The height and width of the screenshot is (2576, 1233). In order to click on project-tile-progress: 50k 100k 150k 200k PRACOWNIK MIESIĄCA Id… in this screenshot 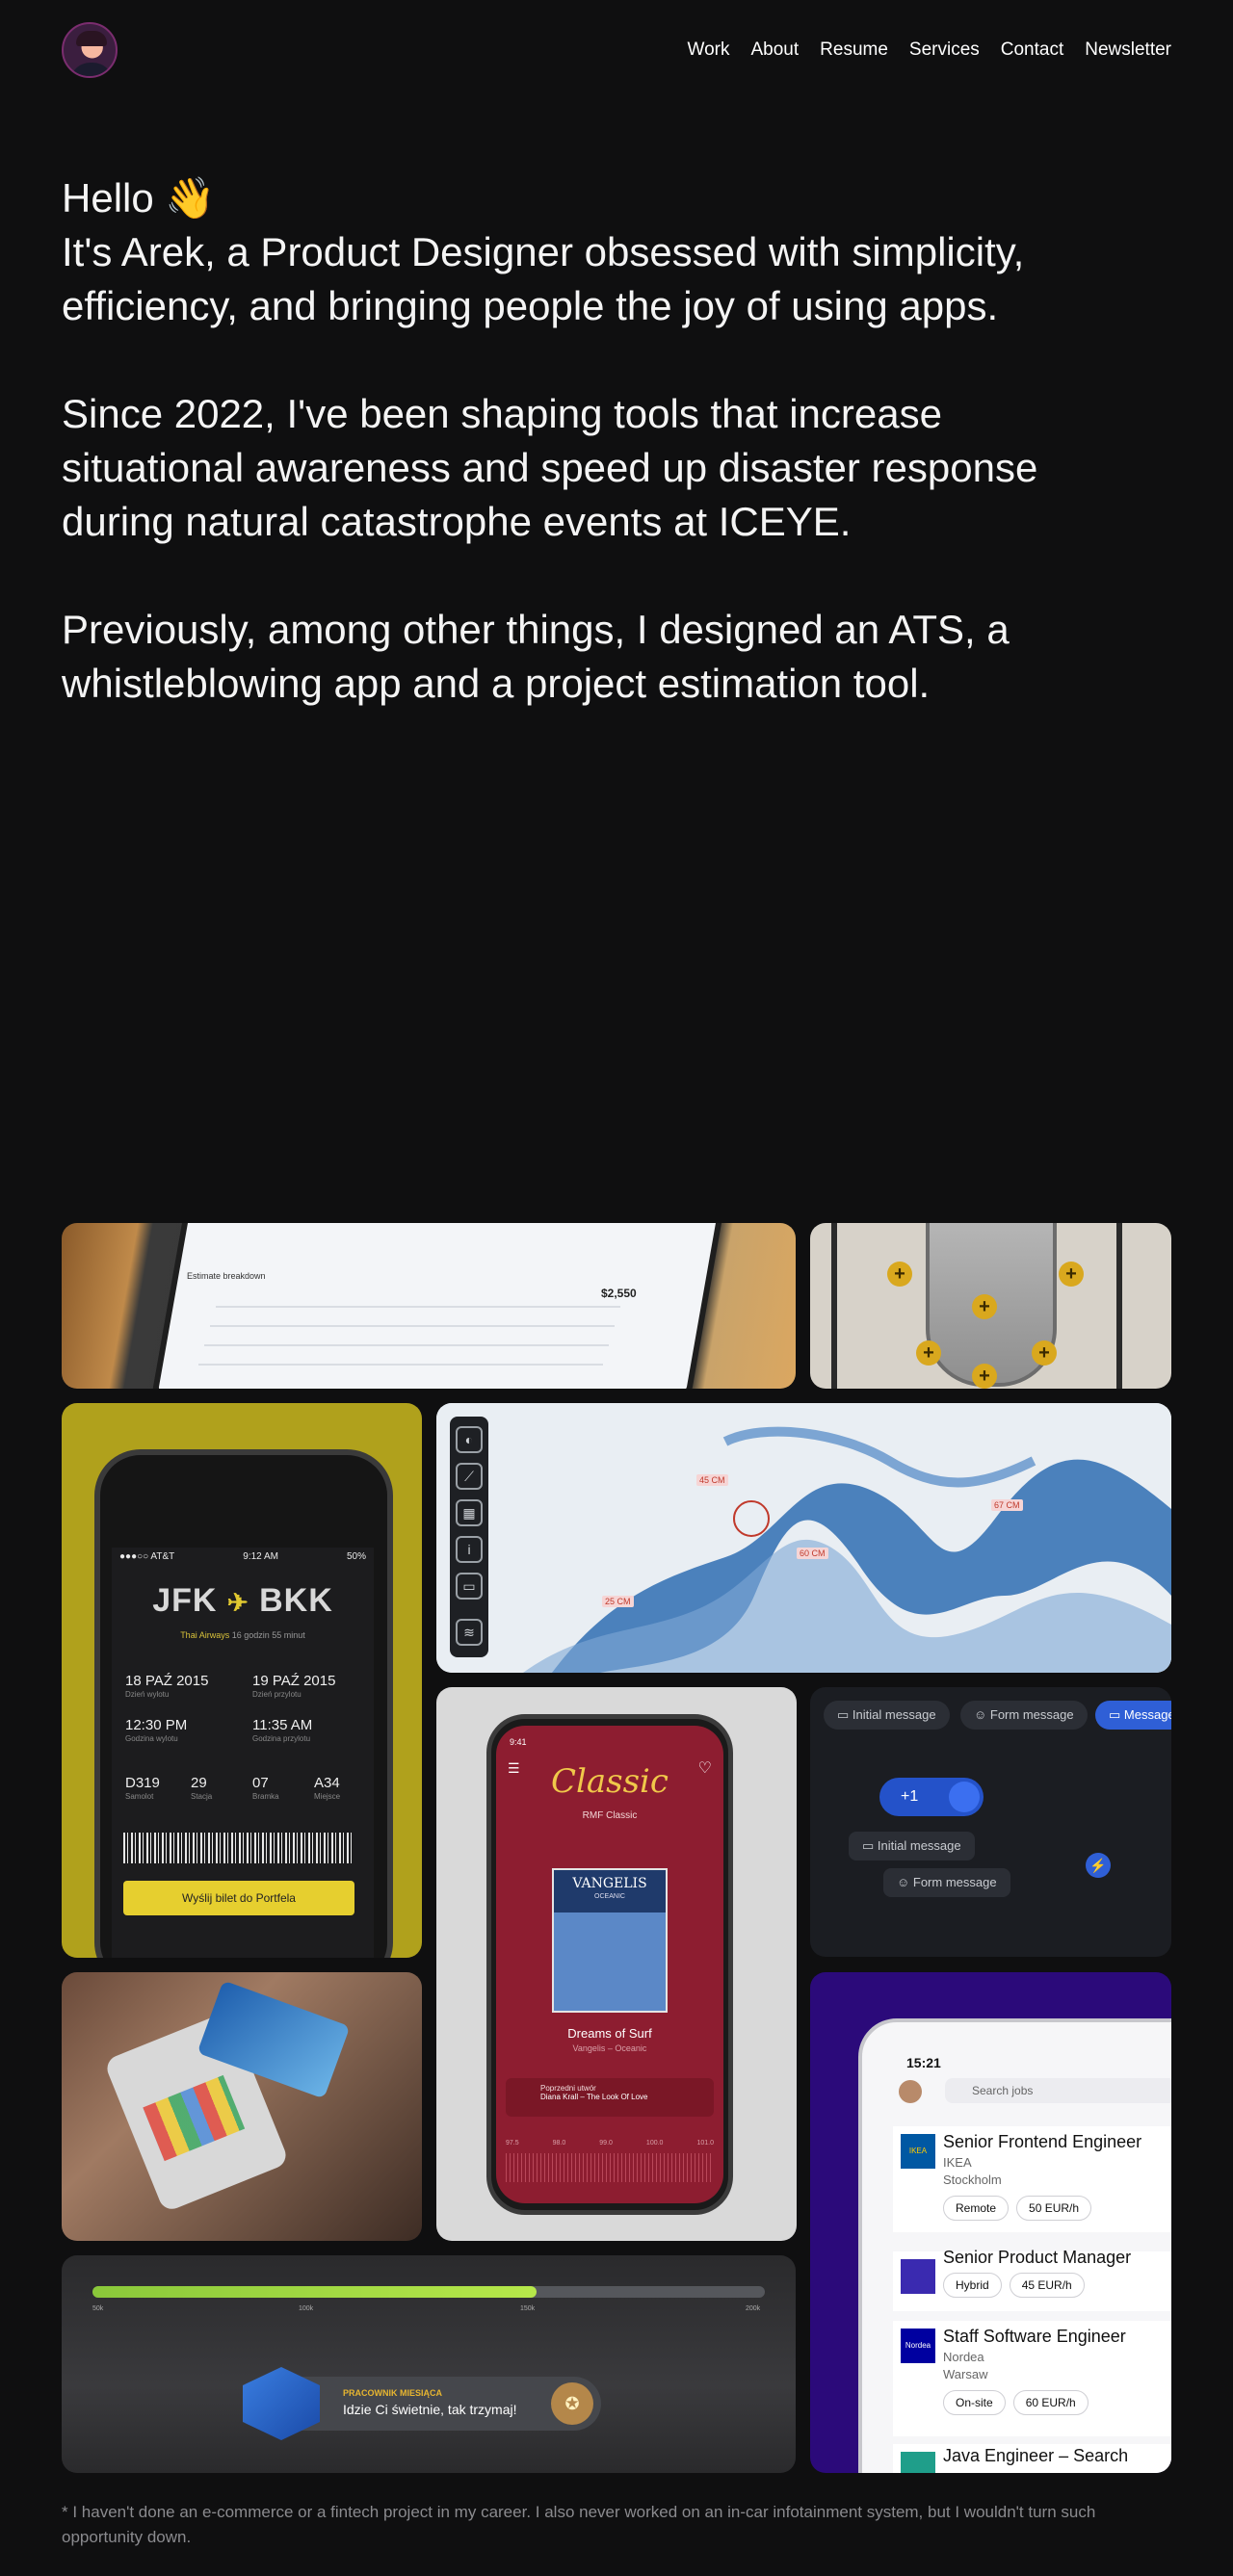, I will do `click(429, 2364)`.